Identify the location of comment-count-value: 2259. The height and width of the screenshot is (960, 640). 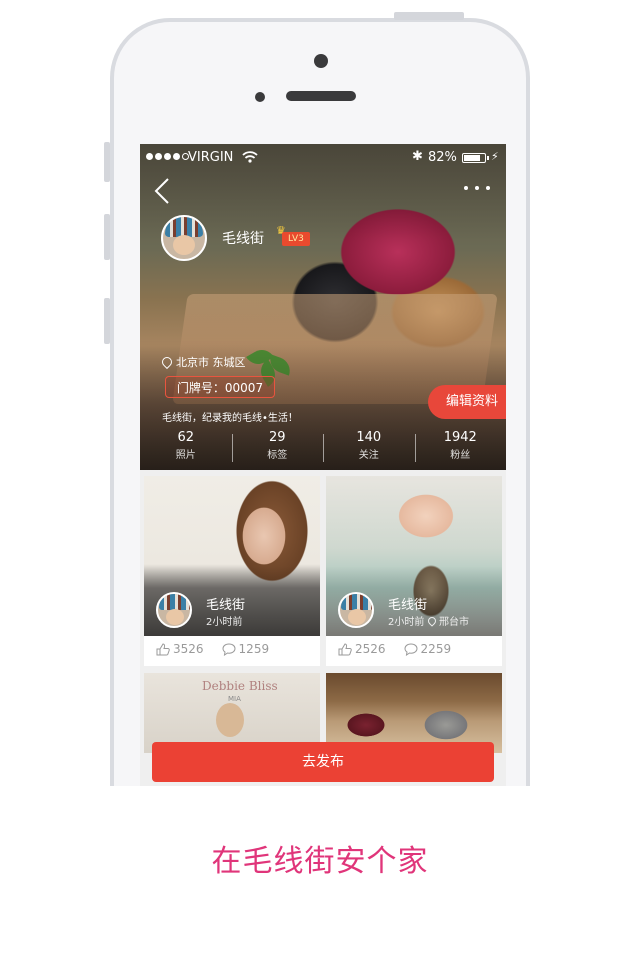
(436, 649).